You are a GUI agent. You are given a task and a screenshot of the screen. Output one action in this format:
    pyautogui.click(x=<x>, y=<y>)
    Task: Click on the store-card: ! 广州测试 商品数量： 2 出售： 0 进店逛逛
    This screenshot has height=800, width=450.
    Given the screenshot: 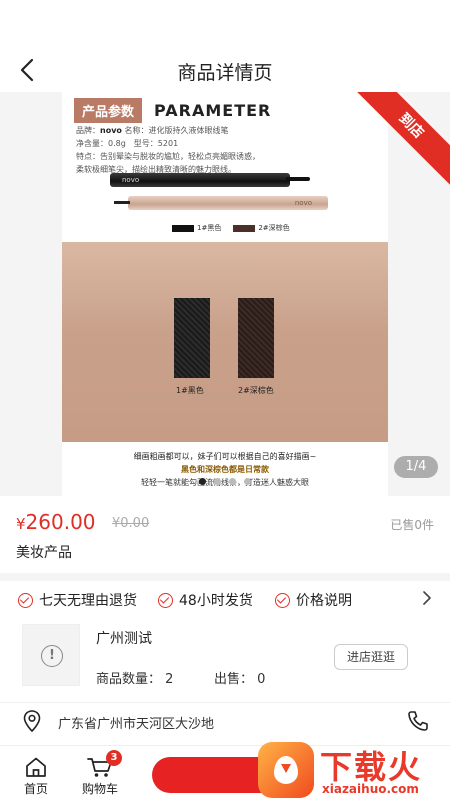 What is the action you would take?
    pyautogui.click(x=225, y=659)
    